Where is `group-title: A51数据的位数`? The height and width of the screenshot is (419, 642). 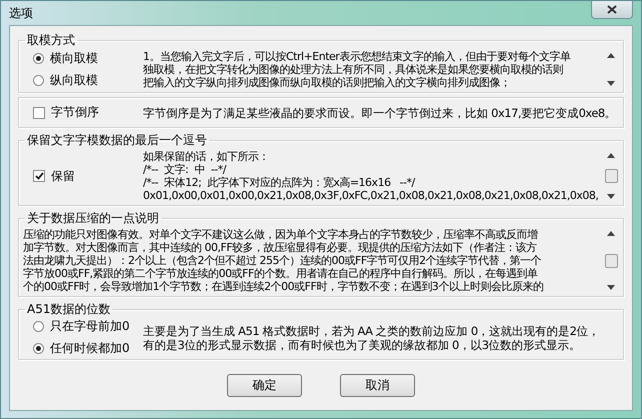
group-title: A51数据的位数 is located at coordinates (69, 309).